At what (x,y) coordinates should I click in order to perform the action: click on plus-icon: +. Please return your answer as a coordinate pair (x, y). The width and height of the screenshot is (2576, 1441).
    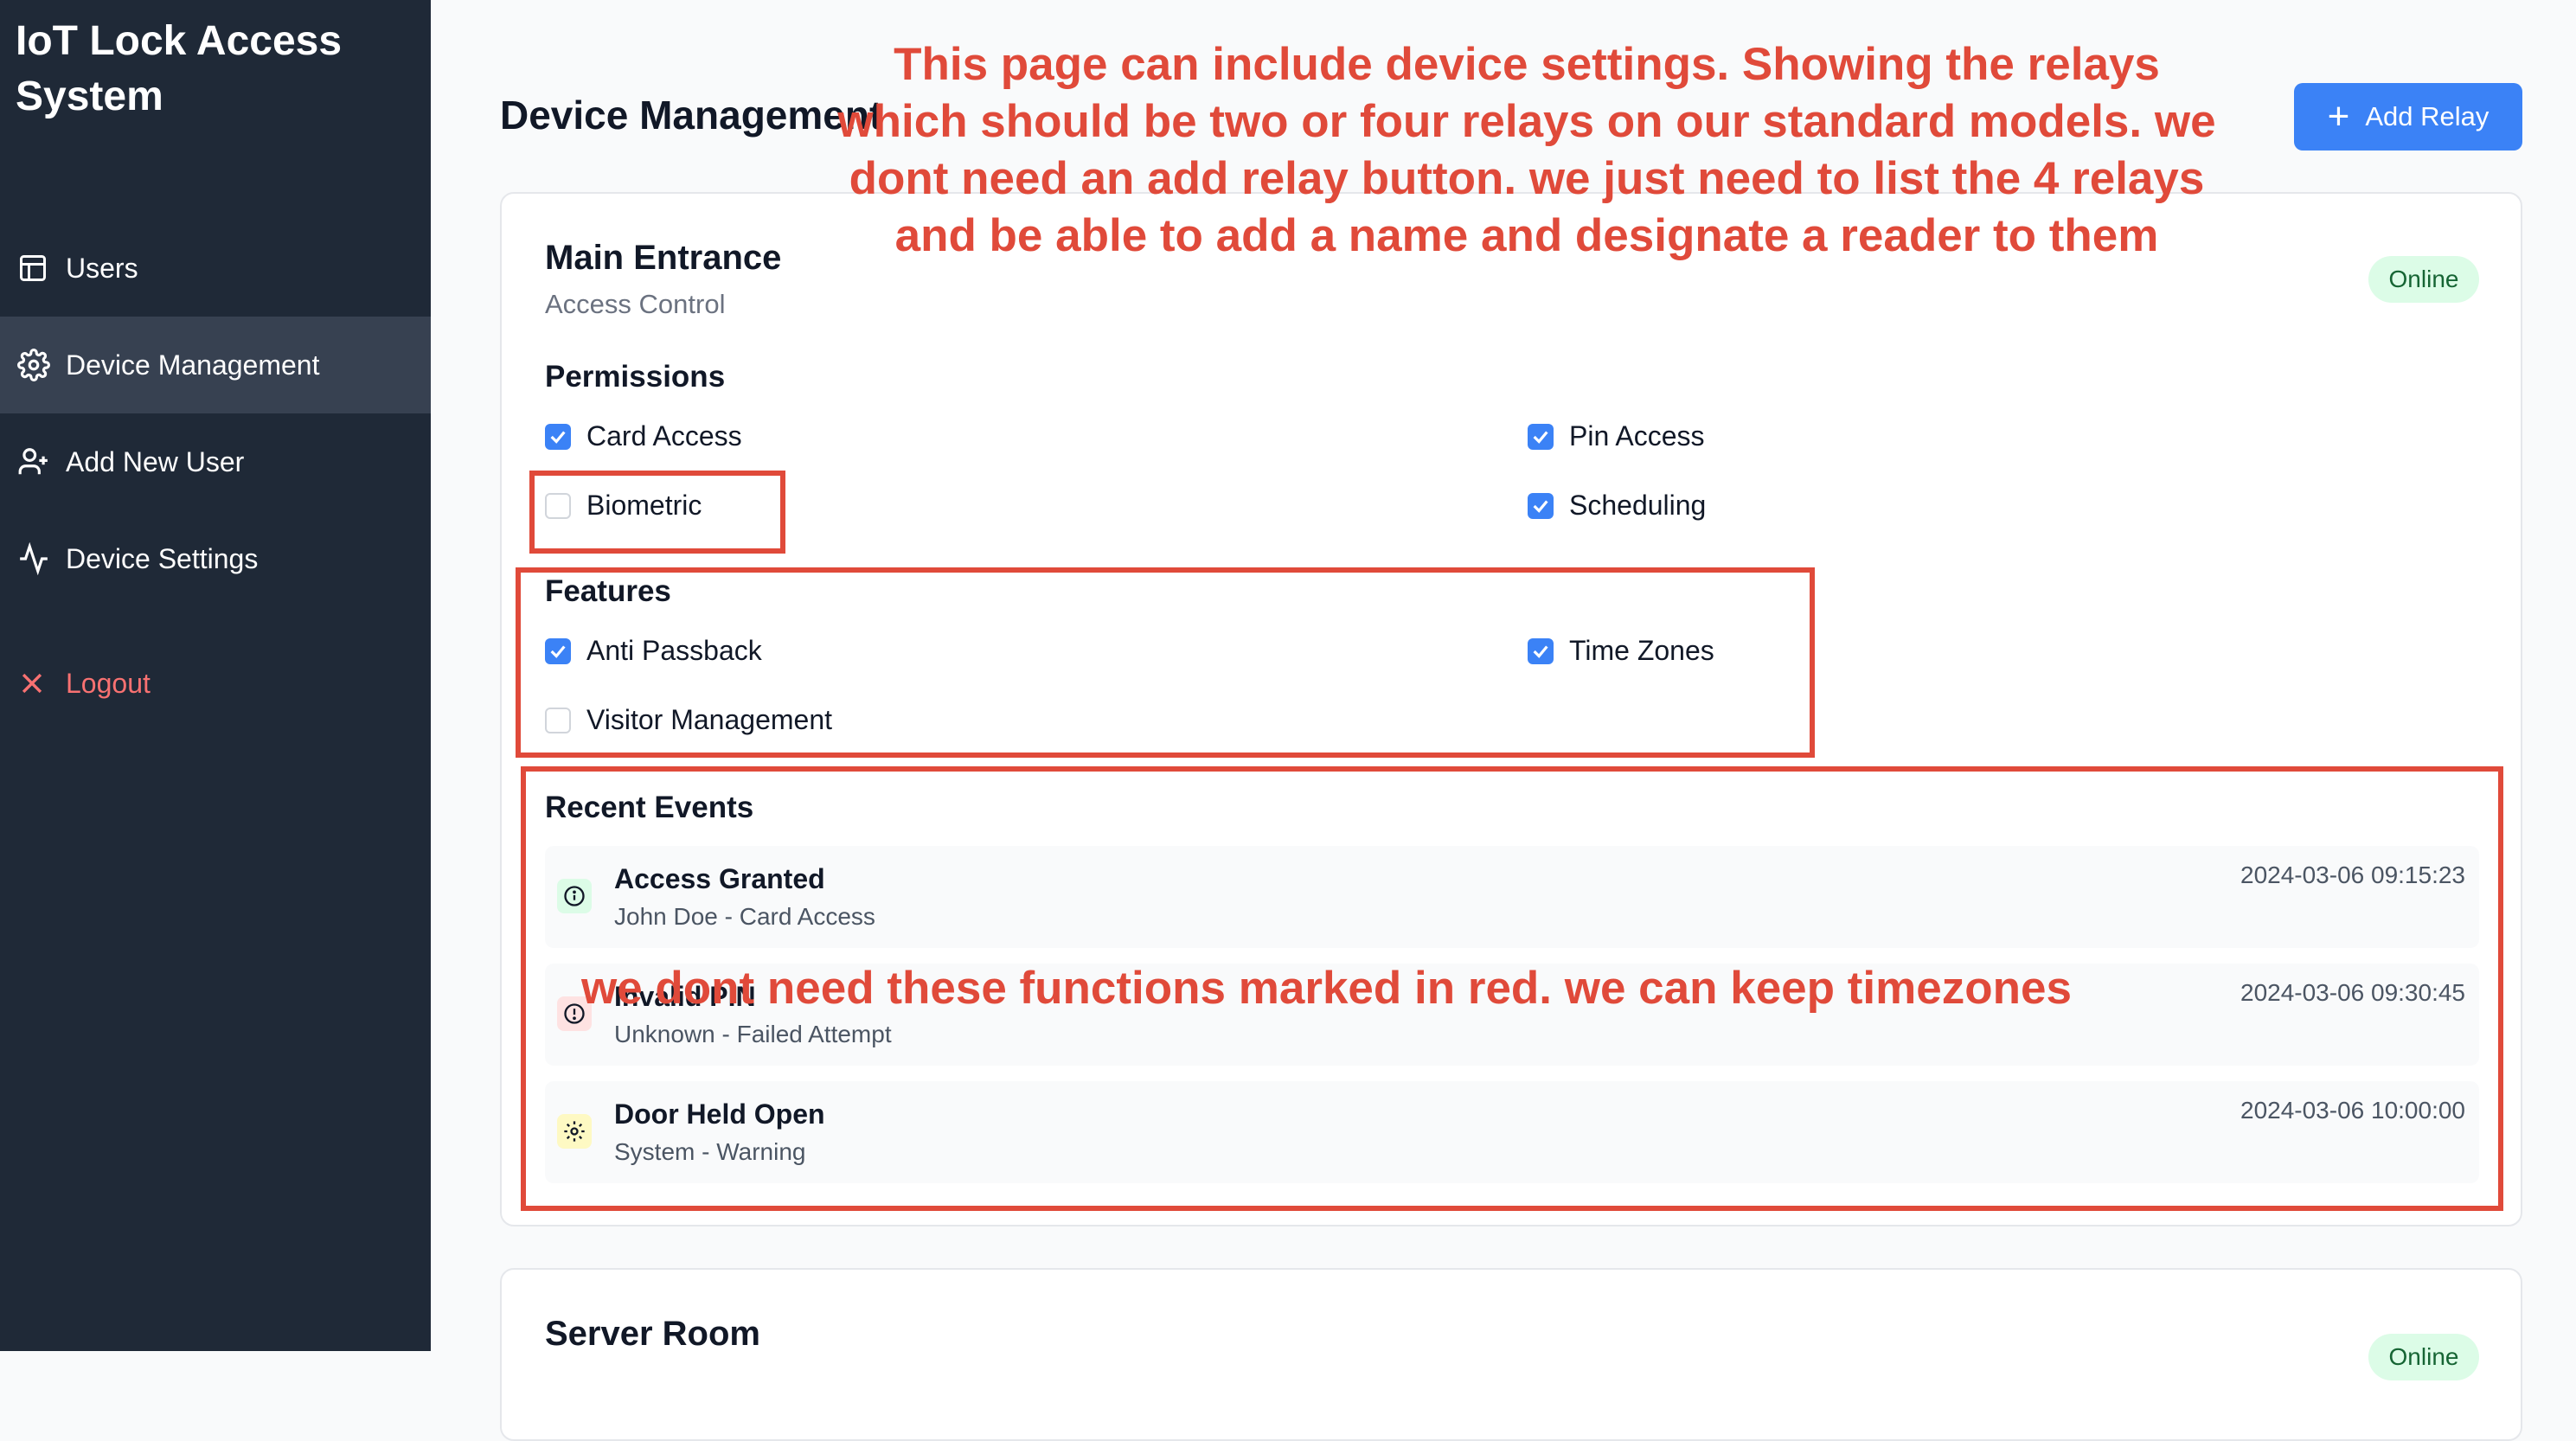
    Looking at the image, I should click on (2338, 117).